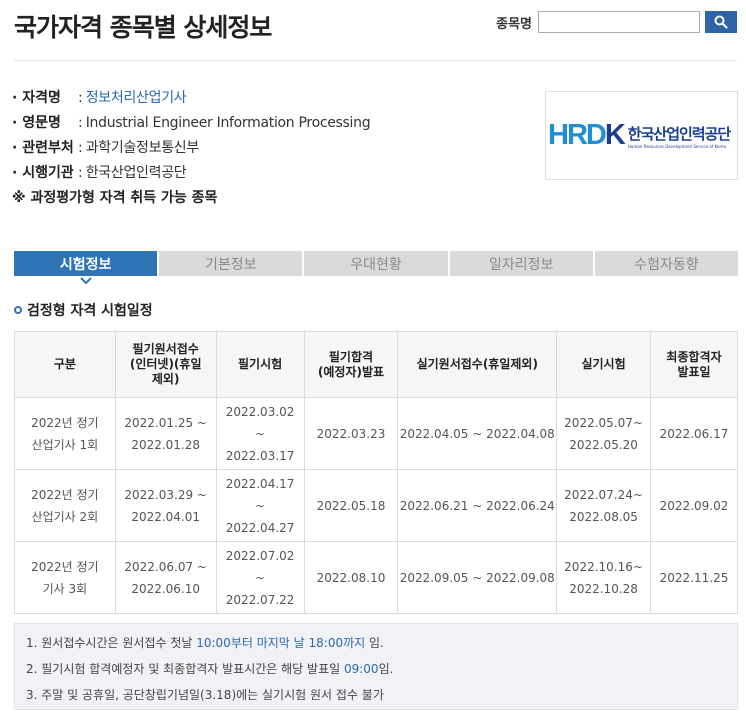  What do you see at coordinates (65, 577) in the screenshot?
I see `table-cell: 2022년 정기 기사 3회` at bounding box center [65, 577].